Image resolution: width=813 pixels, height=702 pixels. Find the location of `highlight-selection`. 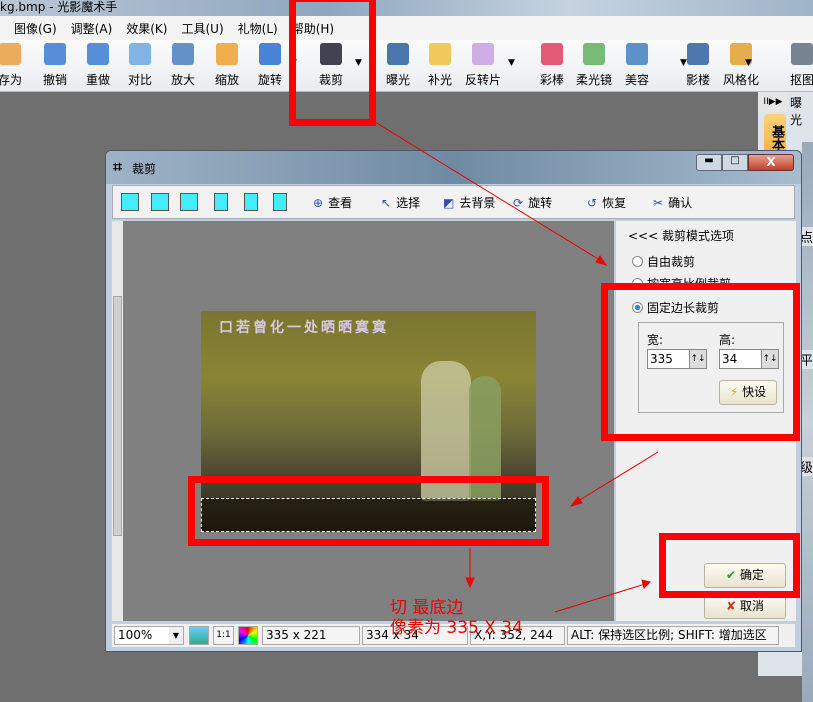

highlight-selection is located at coordinates (368, 511).